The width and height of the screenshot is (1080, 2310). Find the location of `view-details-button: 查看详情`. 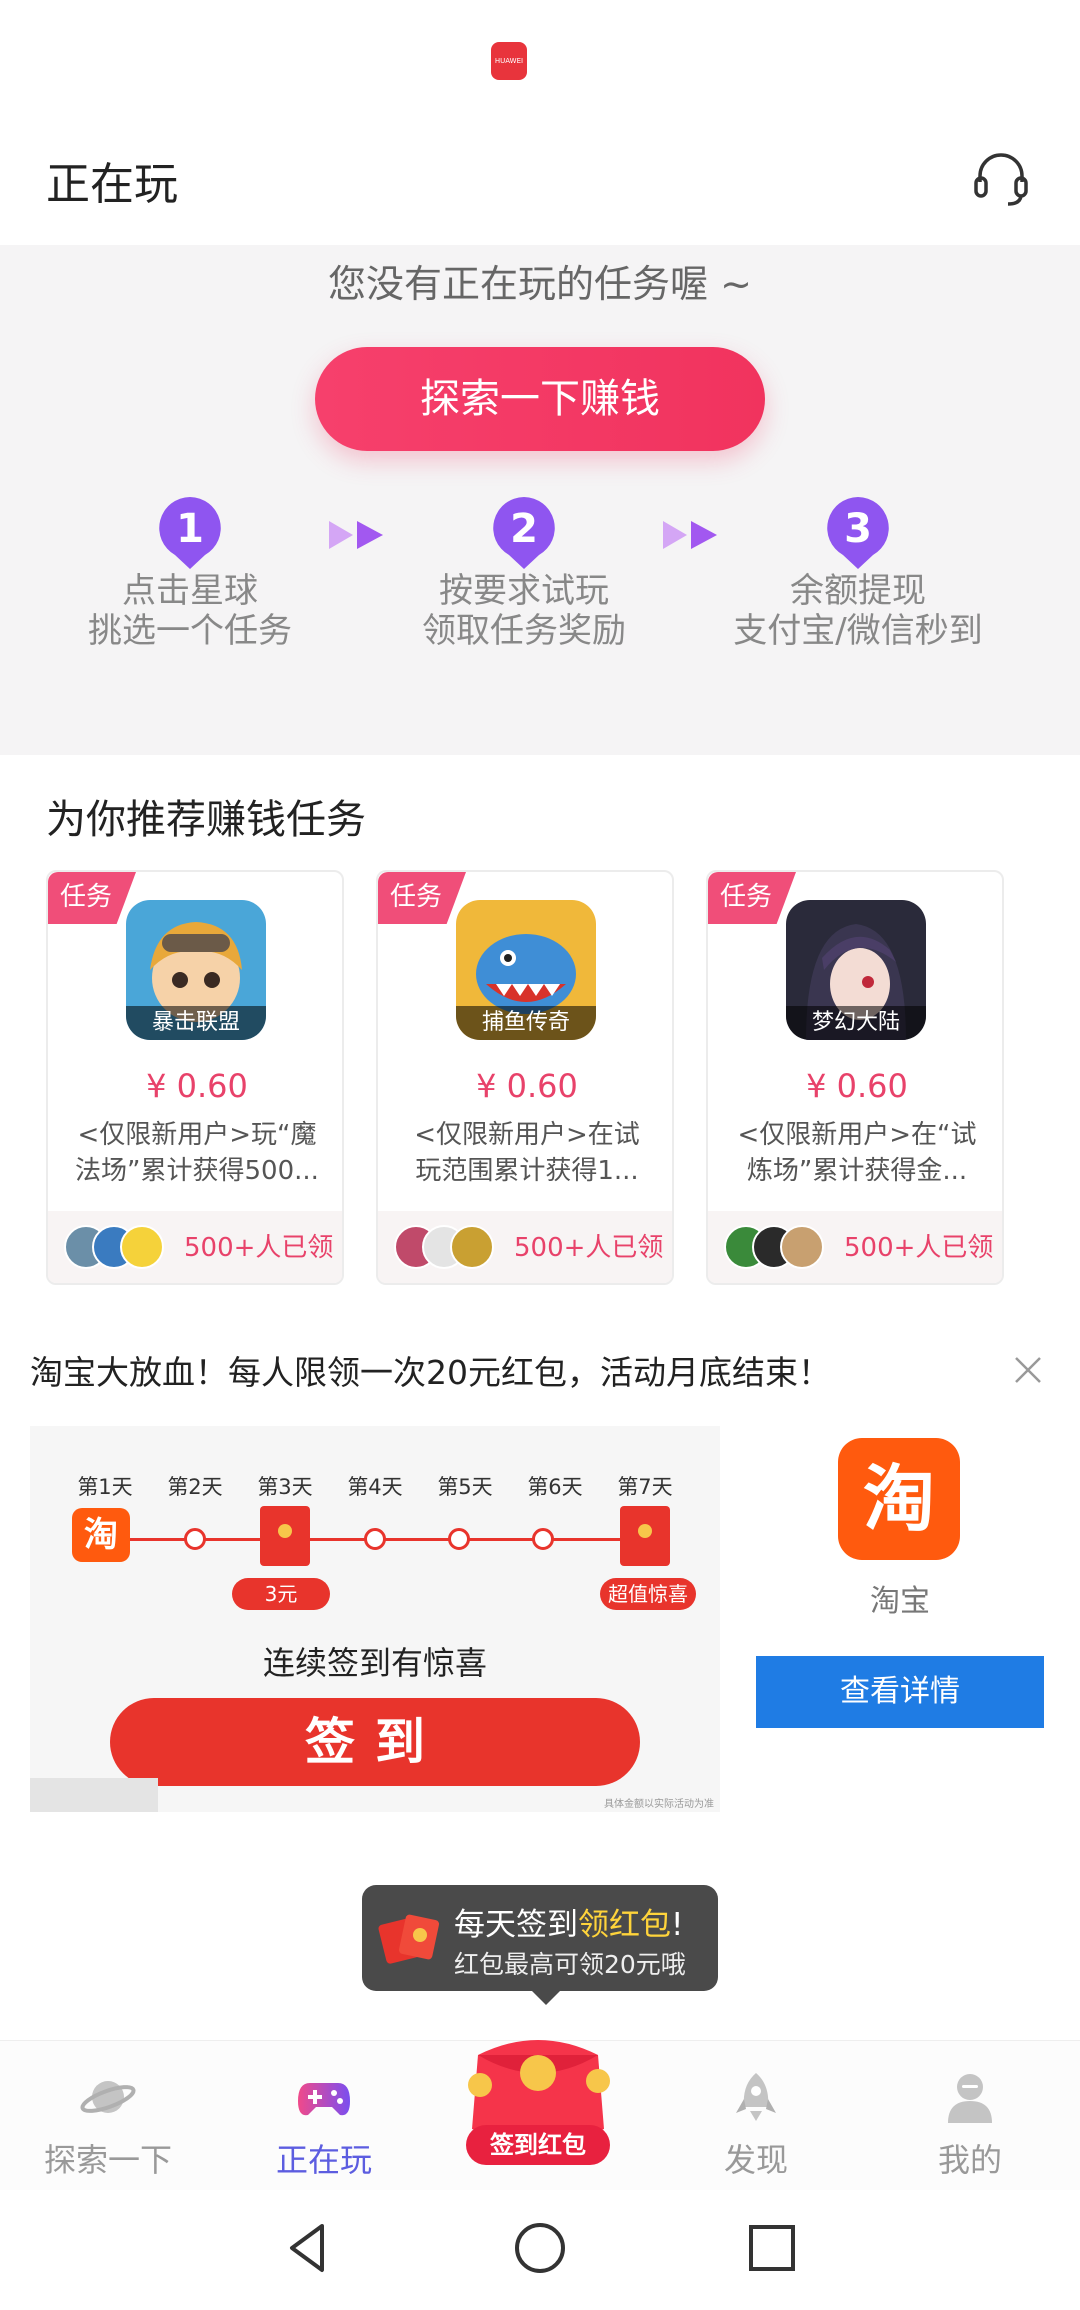

view-details-button: 查看详情 is located at coordinates (900, 1692).